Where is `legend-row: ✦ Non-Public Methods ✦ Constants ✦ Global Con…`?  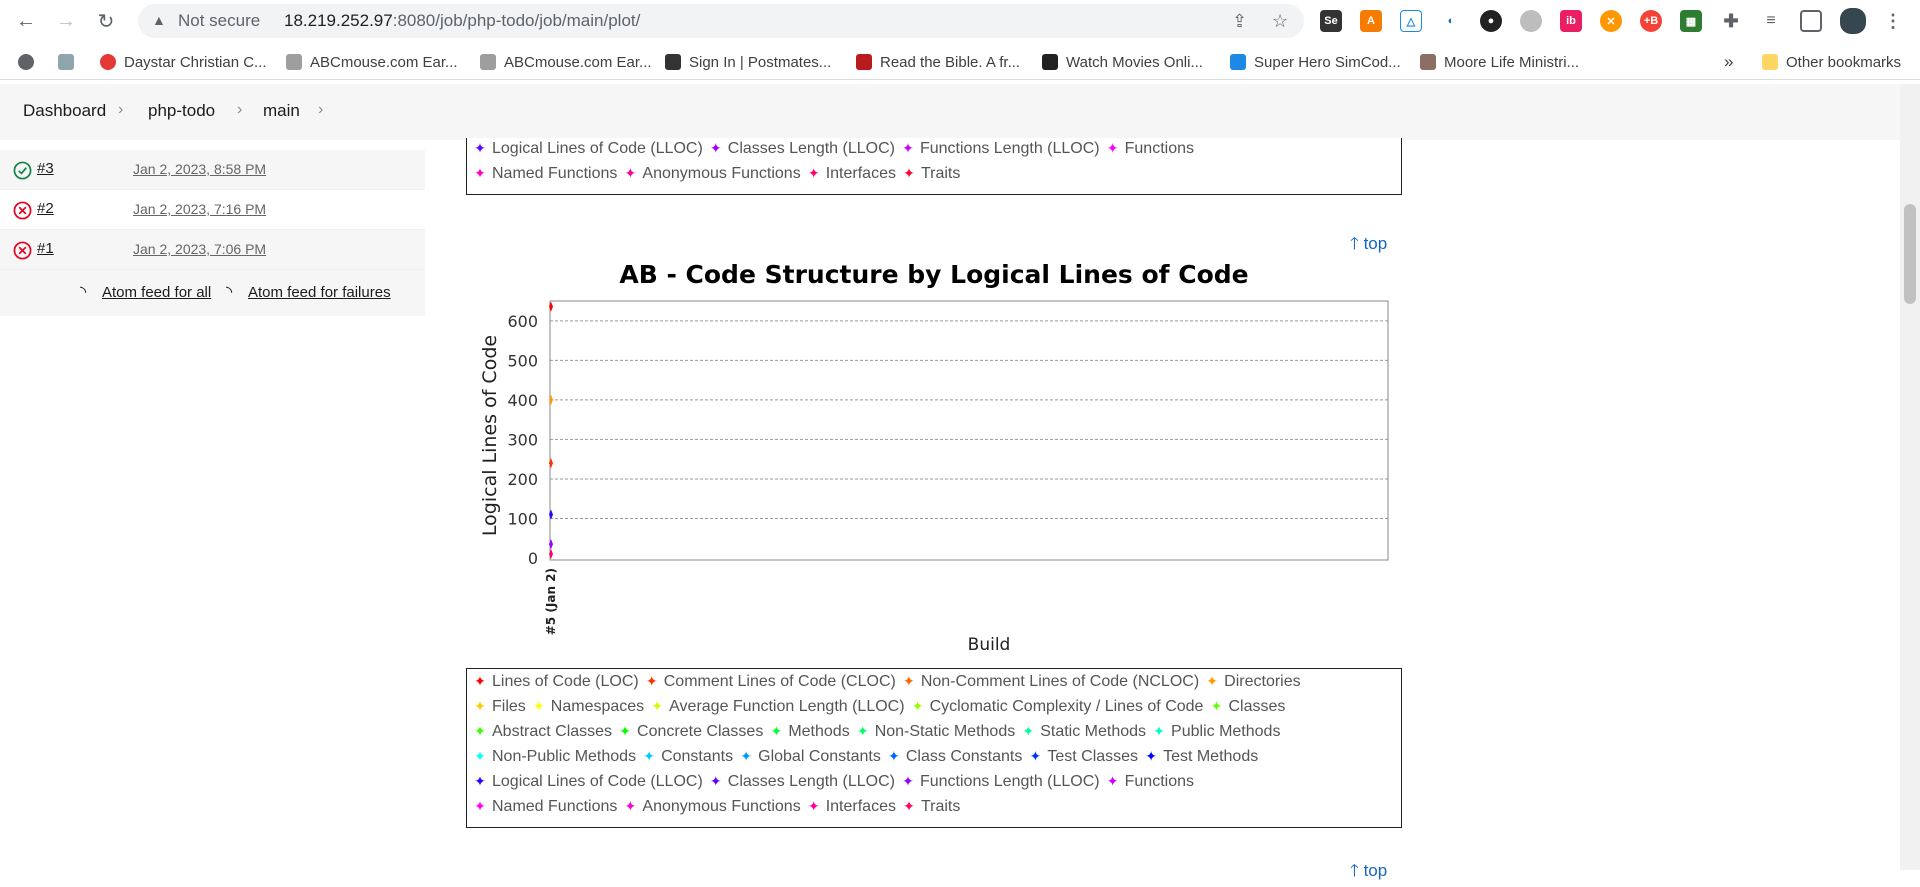 legend-row: ✦ Non-Public Methods ✦ Constants ✦ Global Con… is located at coordinates (934, 760).